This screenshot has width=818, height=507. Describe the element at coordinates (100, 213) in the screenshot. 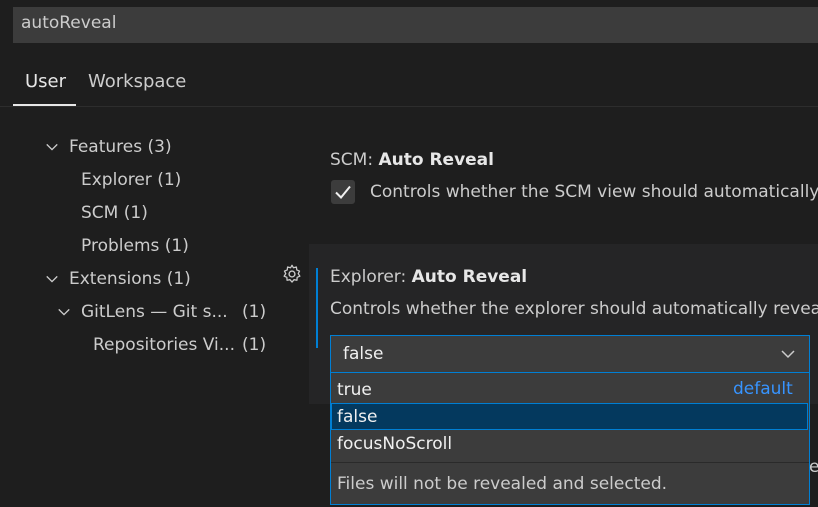

I see `tree-item-label: SCM` at that location.